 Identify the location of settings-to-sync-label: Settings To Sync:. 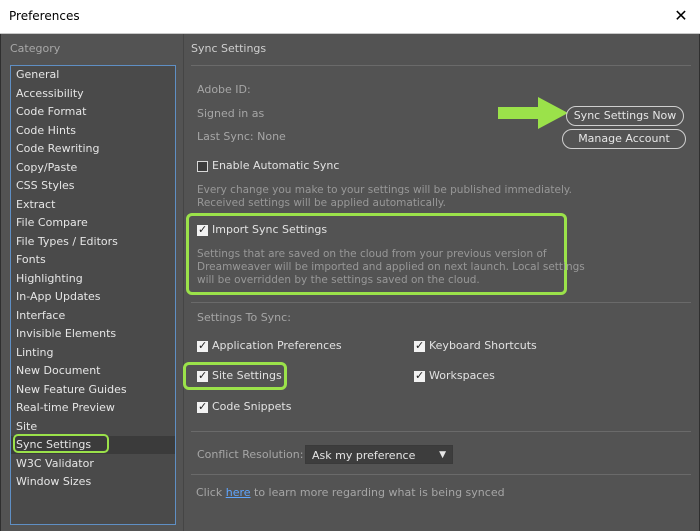
(244, 317).